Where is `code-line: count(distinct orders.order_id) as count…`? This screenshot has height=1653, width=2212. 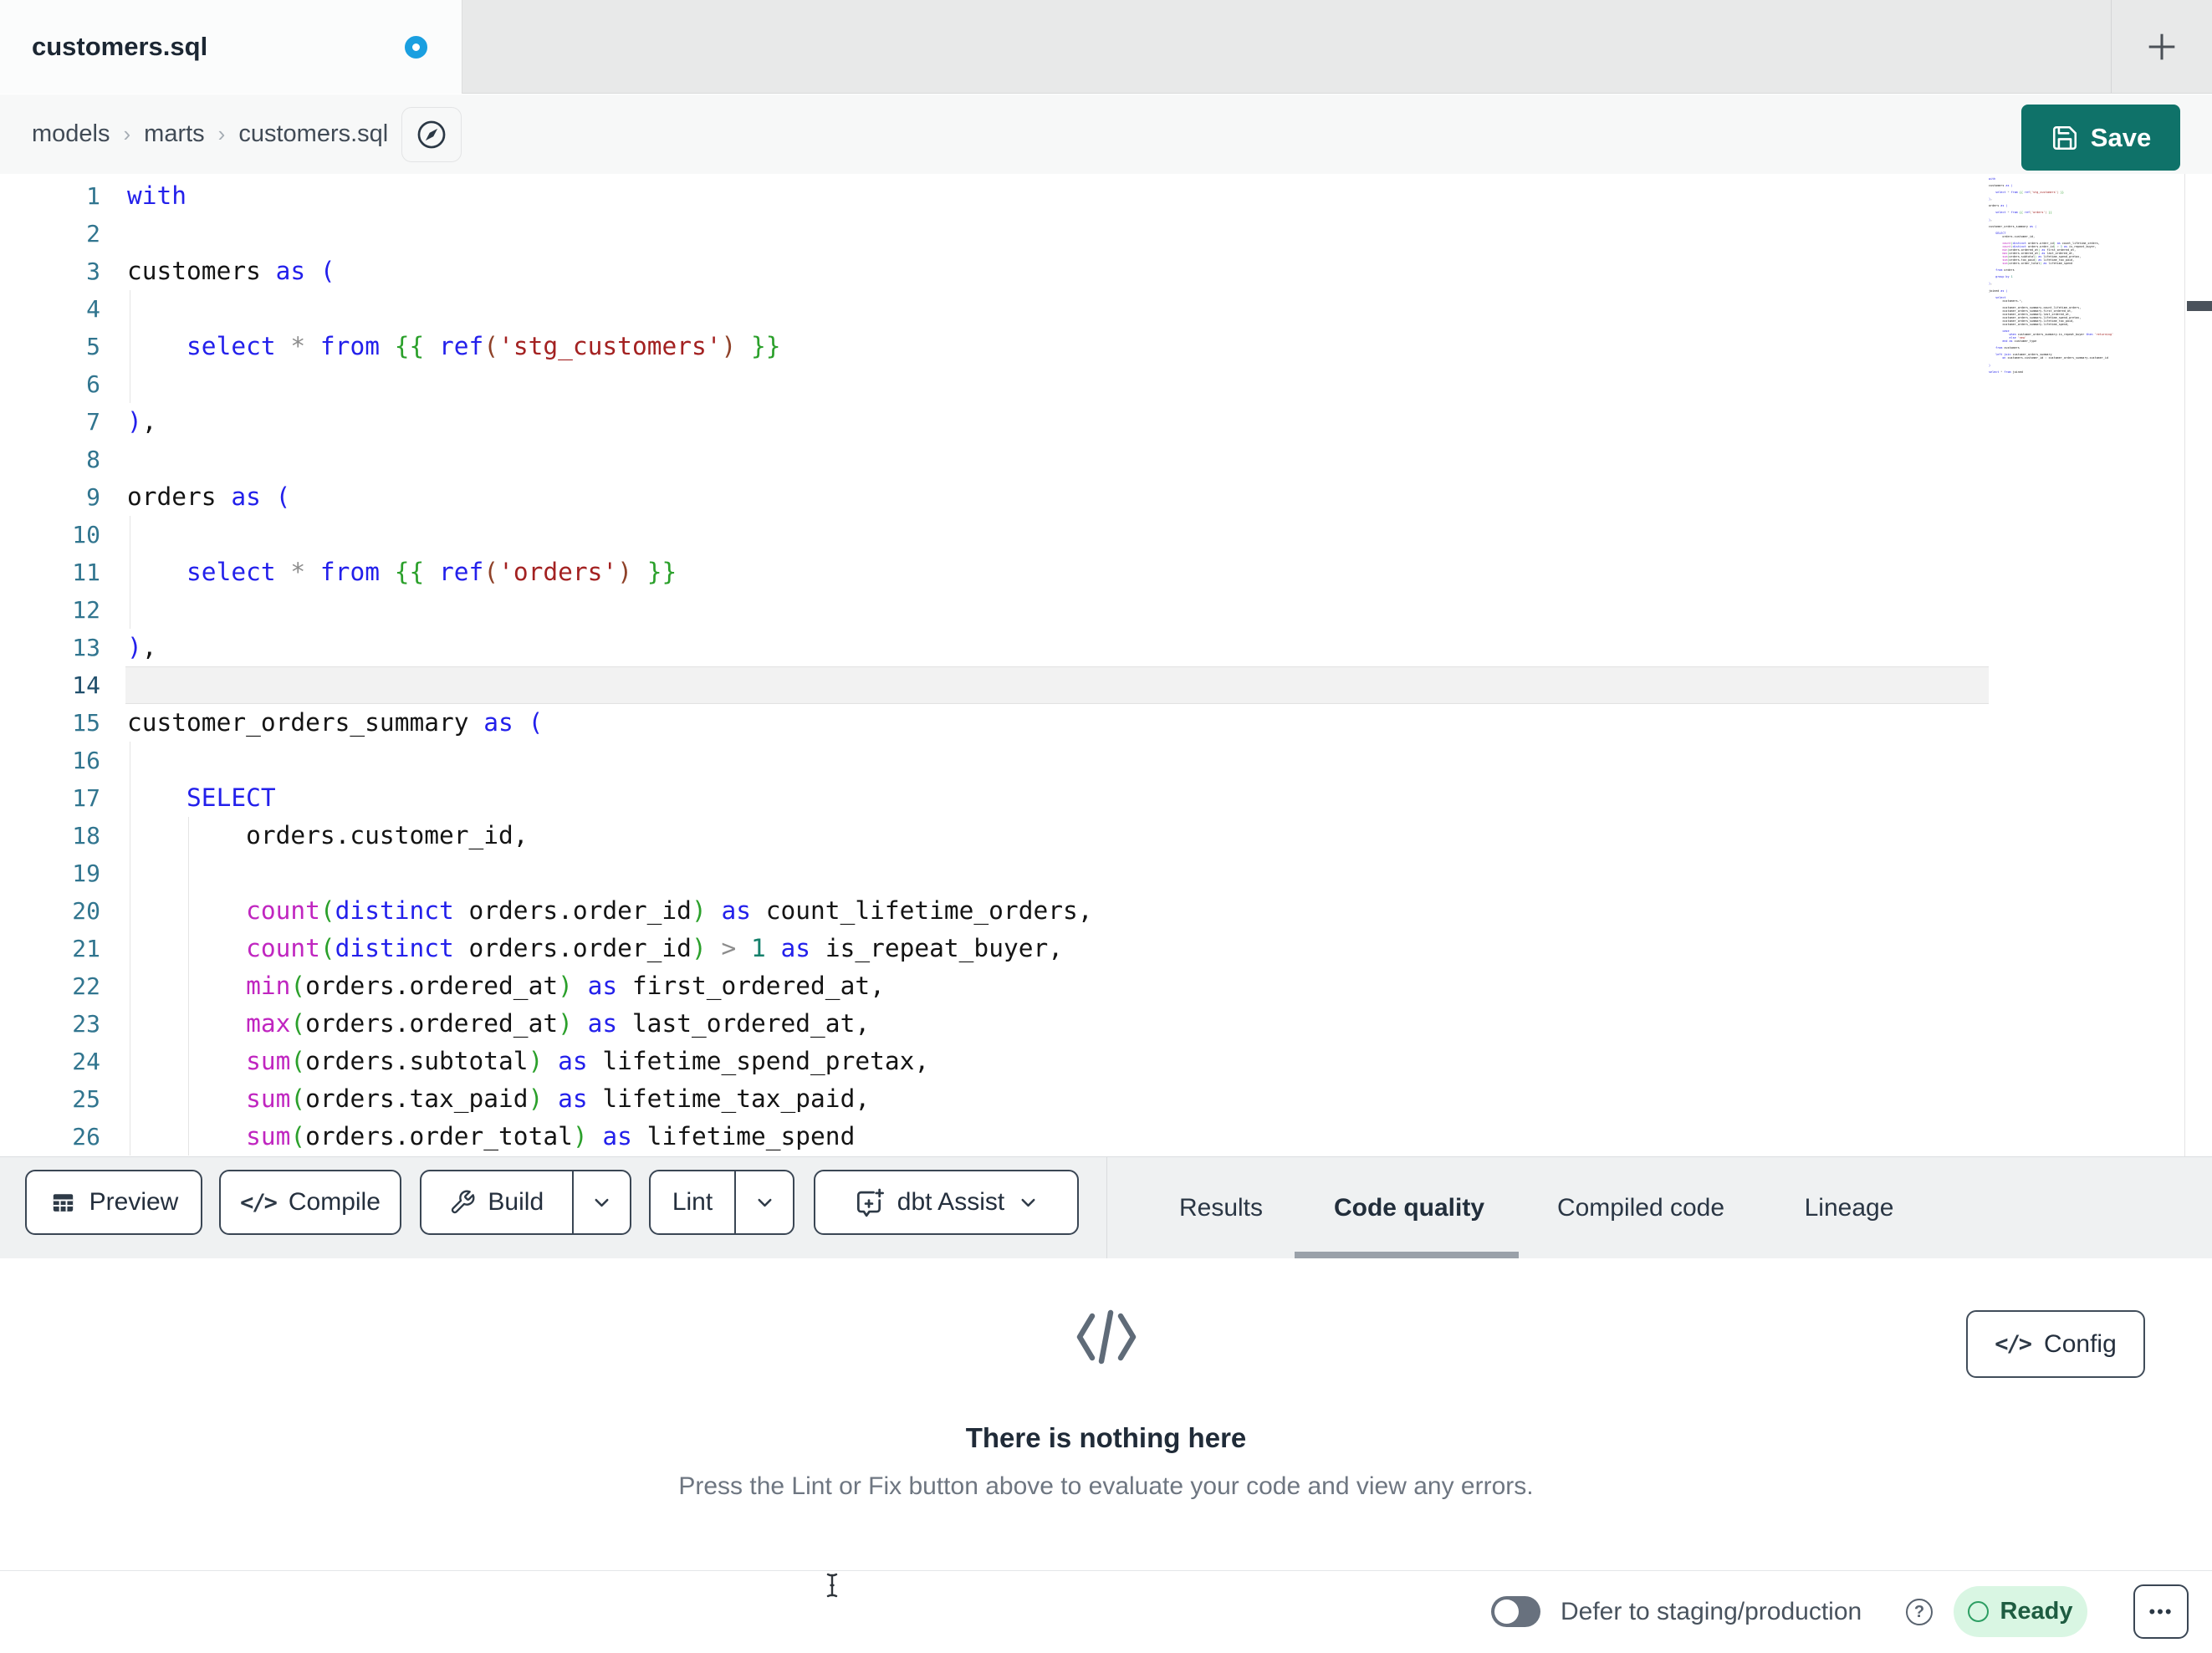
code-line: count(distinct orders.order_id) as count… is located at coordinates (609, 911).